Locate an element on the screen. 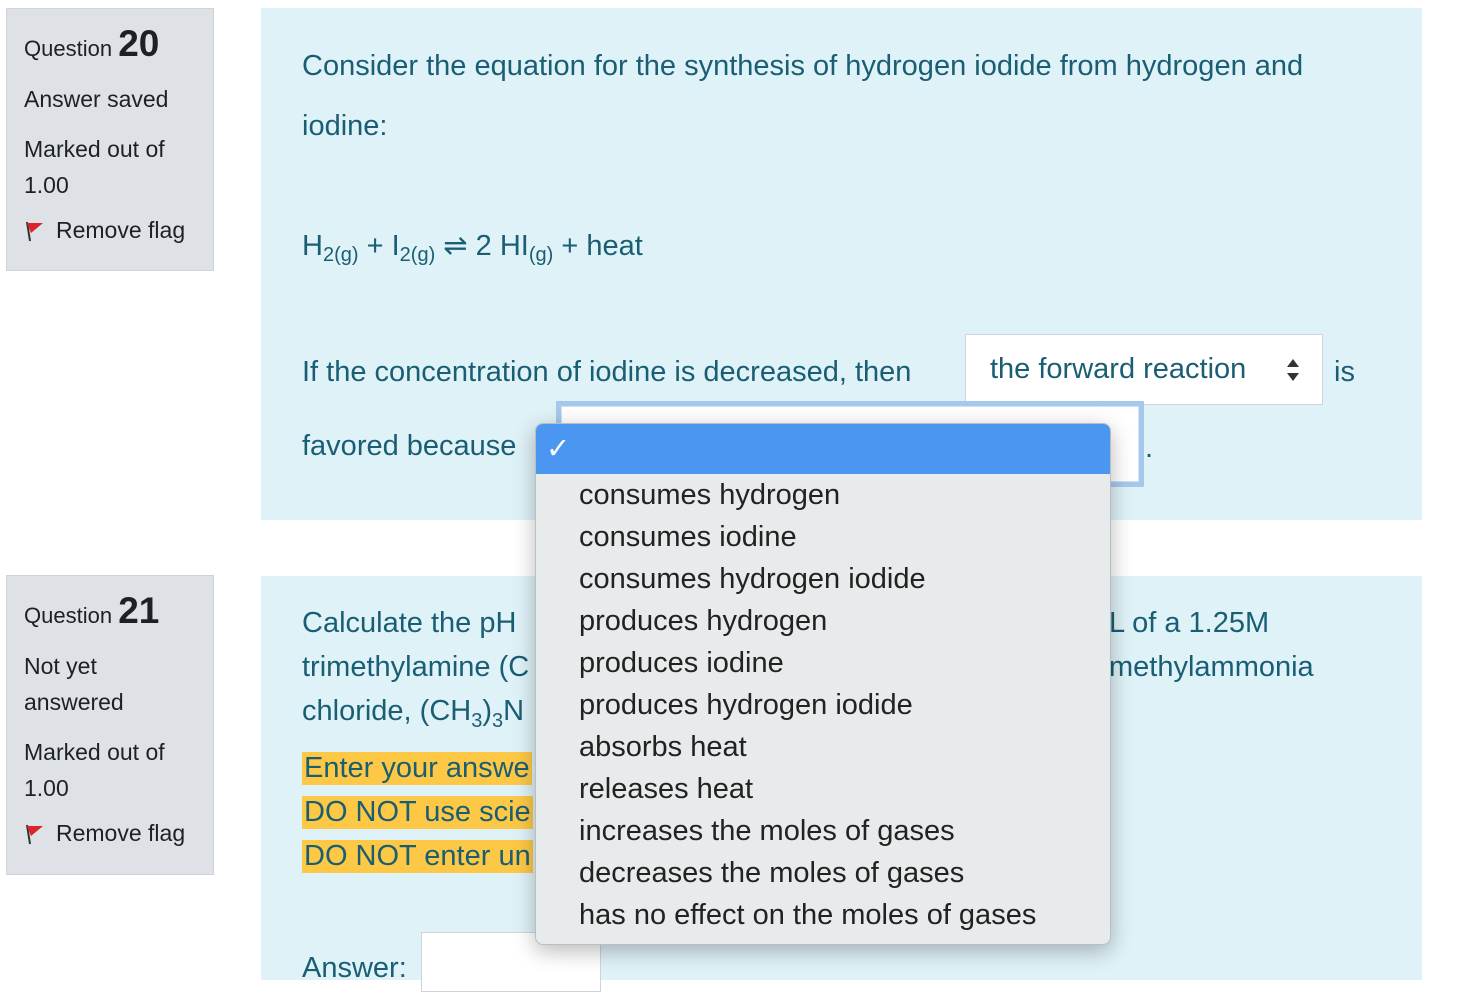 Image resolution: width=1464 pixels, height=998 pixels. chemical-equation: H2(g) + I2(g) ⇌ 2 HI(g) + heat is located at coordinates (472, 248).